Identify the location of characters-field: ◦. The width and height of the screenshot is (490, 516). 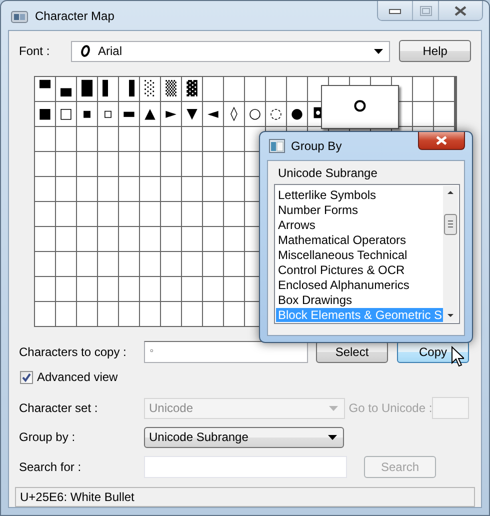
(226, 352).